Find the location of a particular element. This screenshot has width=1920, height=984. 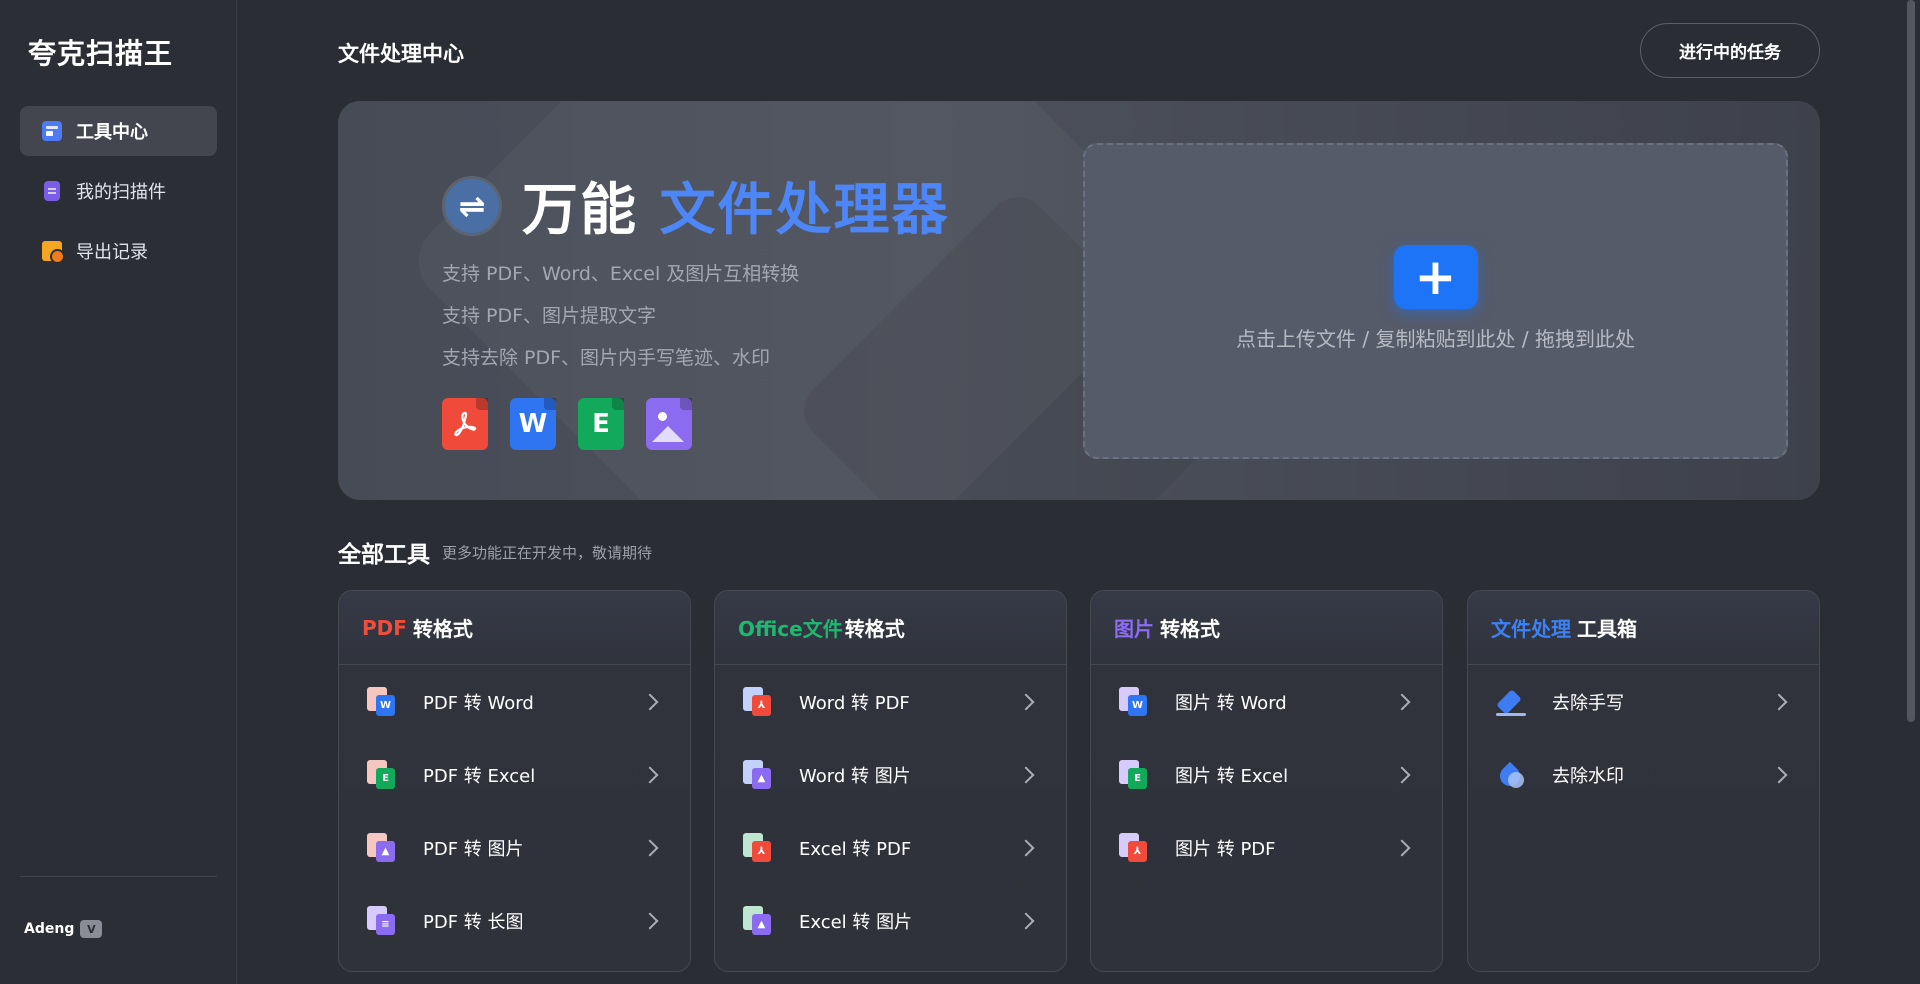

user-profile: Adeng V is located at coordinates (63, 929).